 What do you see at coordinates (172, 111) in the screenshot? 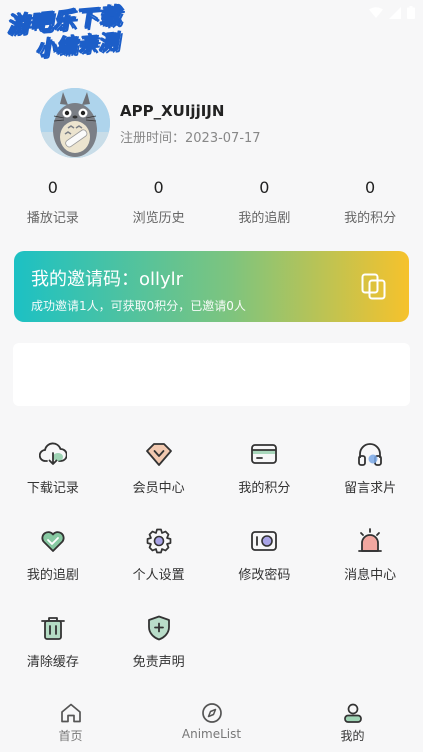
I see `username: APP_XUIjjIJN` at bounding box center [172, 111].